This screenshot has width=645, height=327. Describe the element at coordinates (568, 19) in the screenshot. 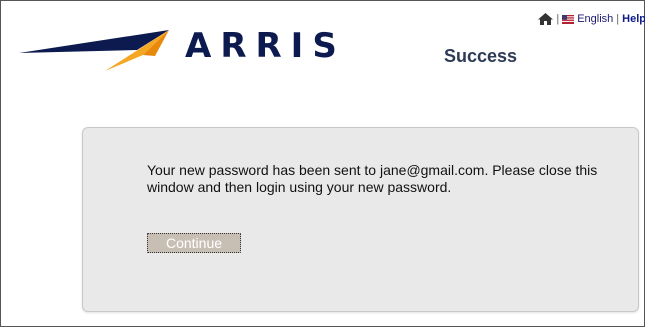

I see `us-flag-icon` at that location.